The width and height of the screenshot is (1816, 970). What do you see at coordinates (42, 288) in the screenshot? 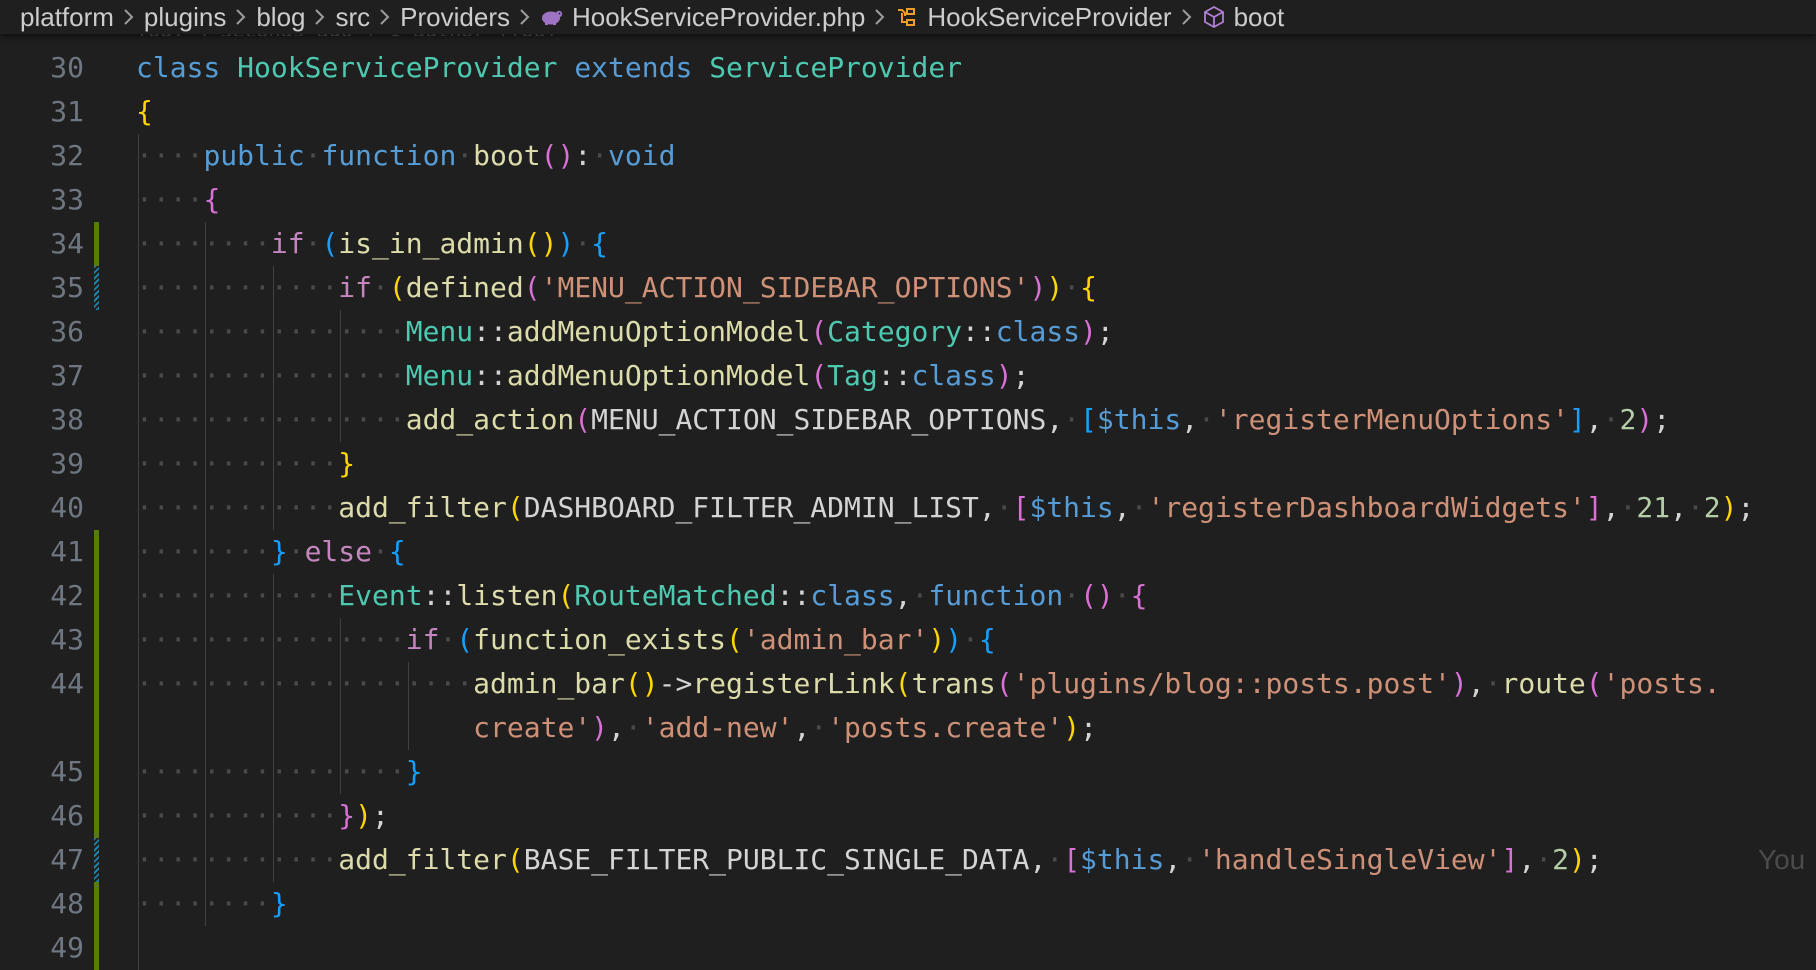
I see `line-number: 35` at bounding box center [42, 288].